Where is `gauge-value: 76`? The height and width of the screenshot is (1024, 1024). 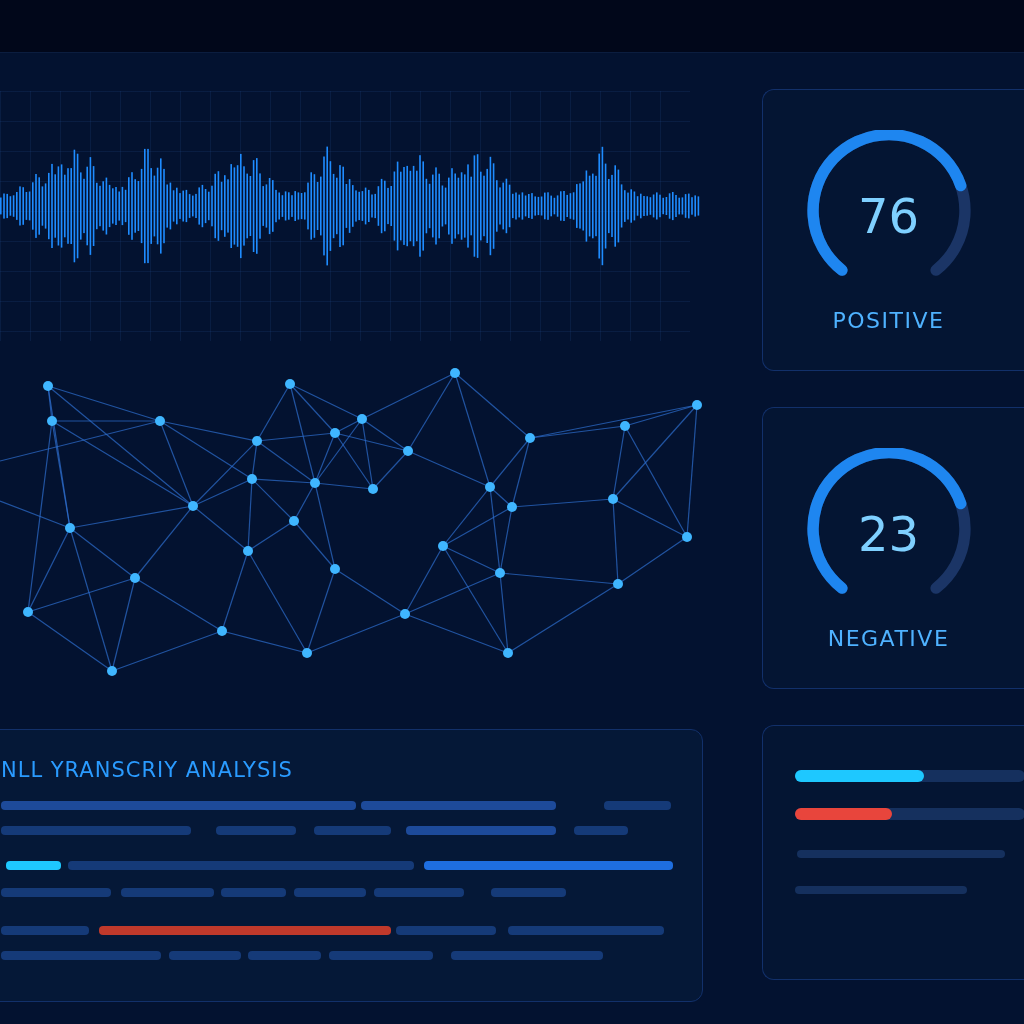 gauge-value: 76 is located at coordinates (888, 216).